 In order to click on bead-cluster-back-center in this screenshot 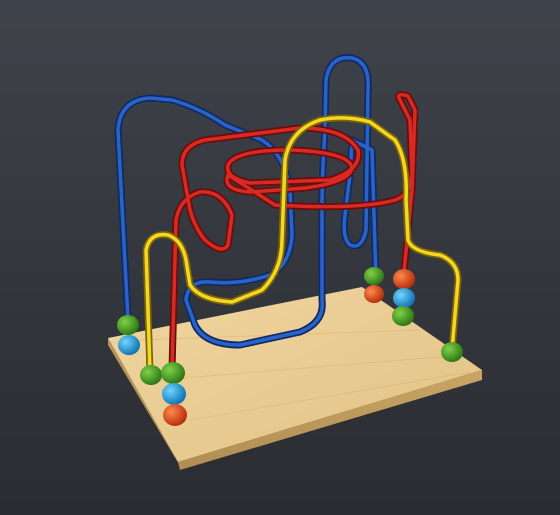, I will do `click(374, 285)`.